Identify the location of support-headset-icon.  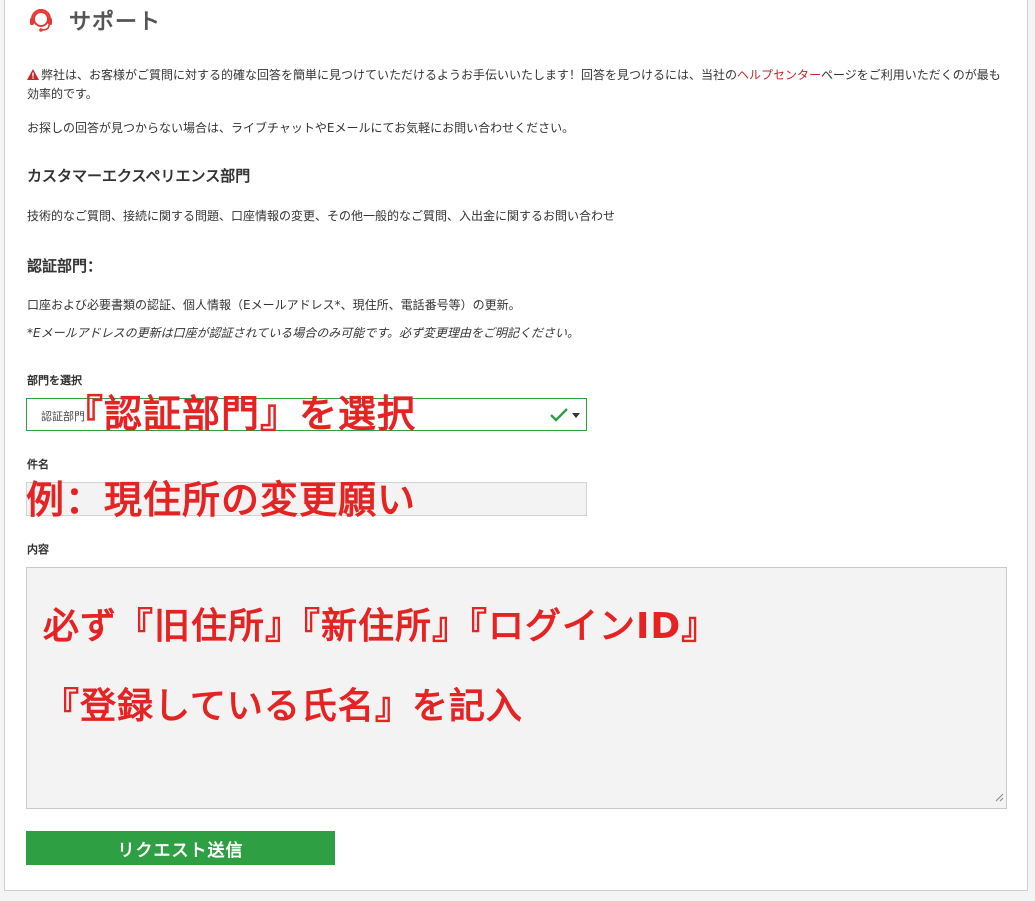
(41, 20).